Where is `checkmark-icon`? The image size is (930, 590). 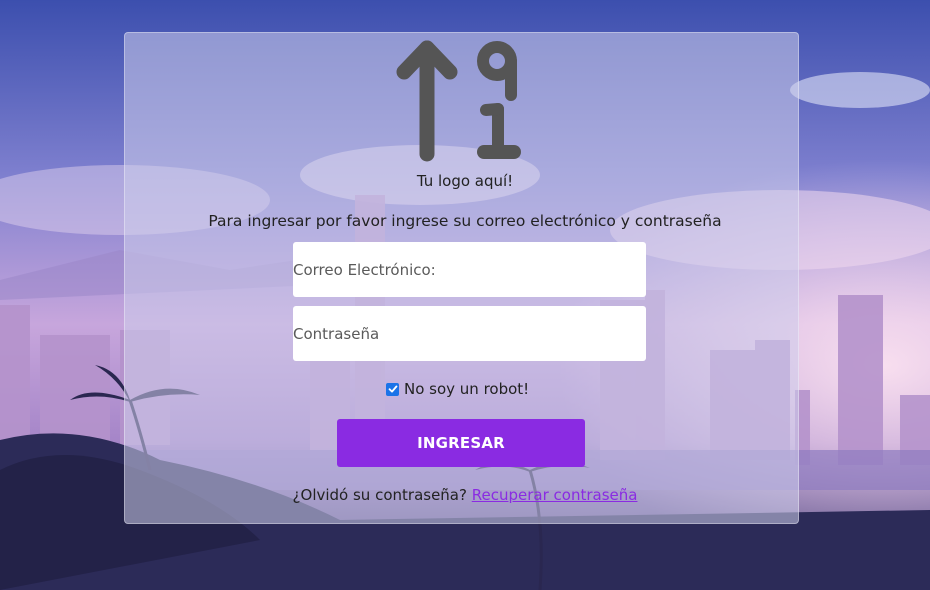 checkmark-icon is located at coordinates (392, 389).